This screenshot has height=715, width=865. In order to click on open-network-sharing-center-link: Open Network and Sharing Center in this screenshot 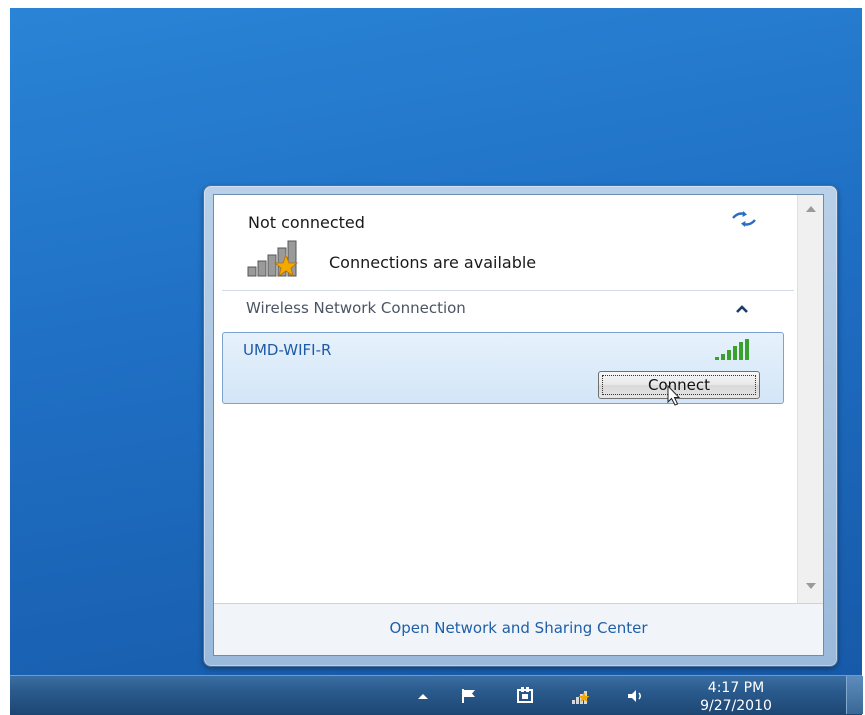, I will do `click(518, 628)`.